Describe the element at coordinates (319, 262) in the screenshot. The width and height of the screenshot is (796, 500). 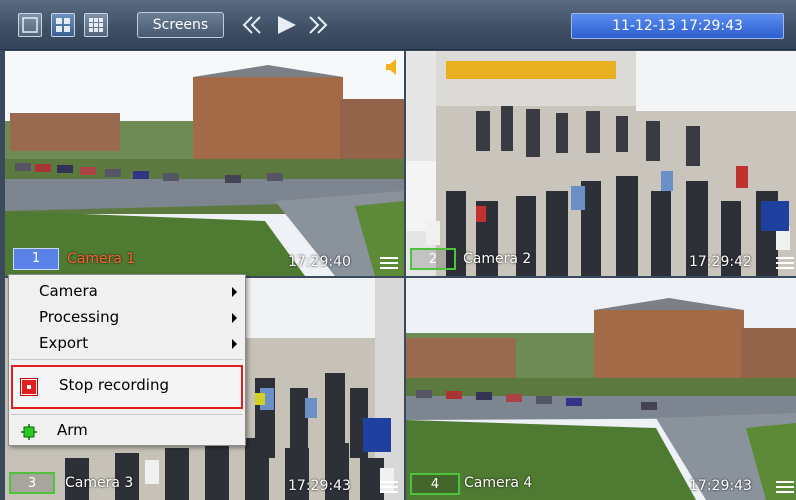
I see `camera-1-time: 17:29:40` at that location.